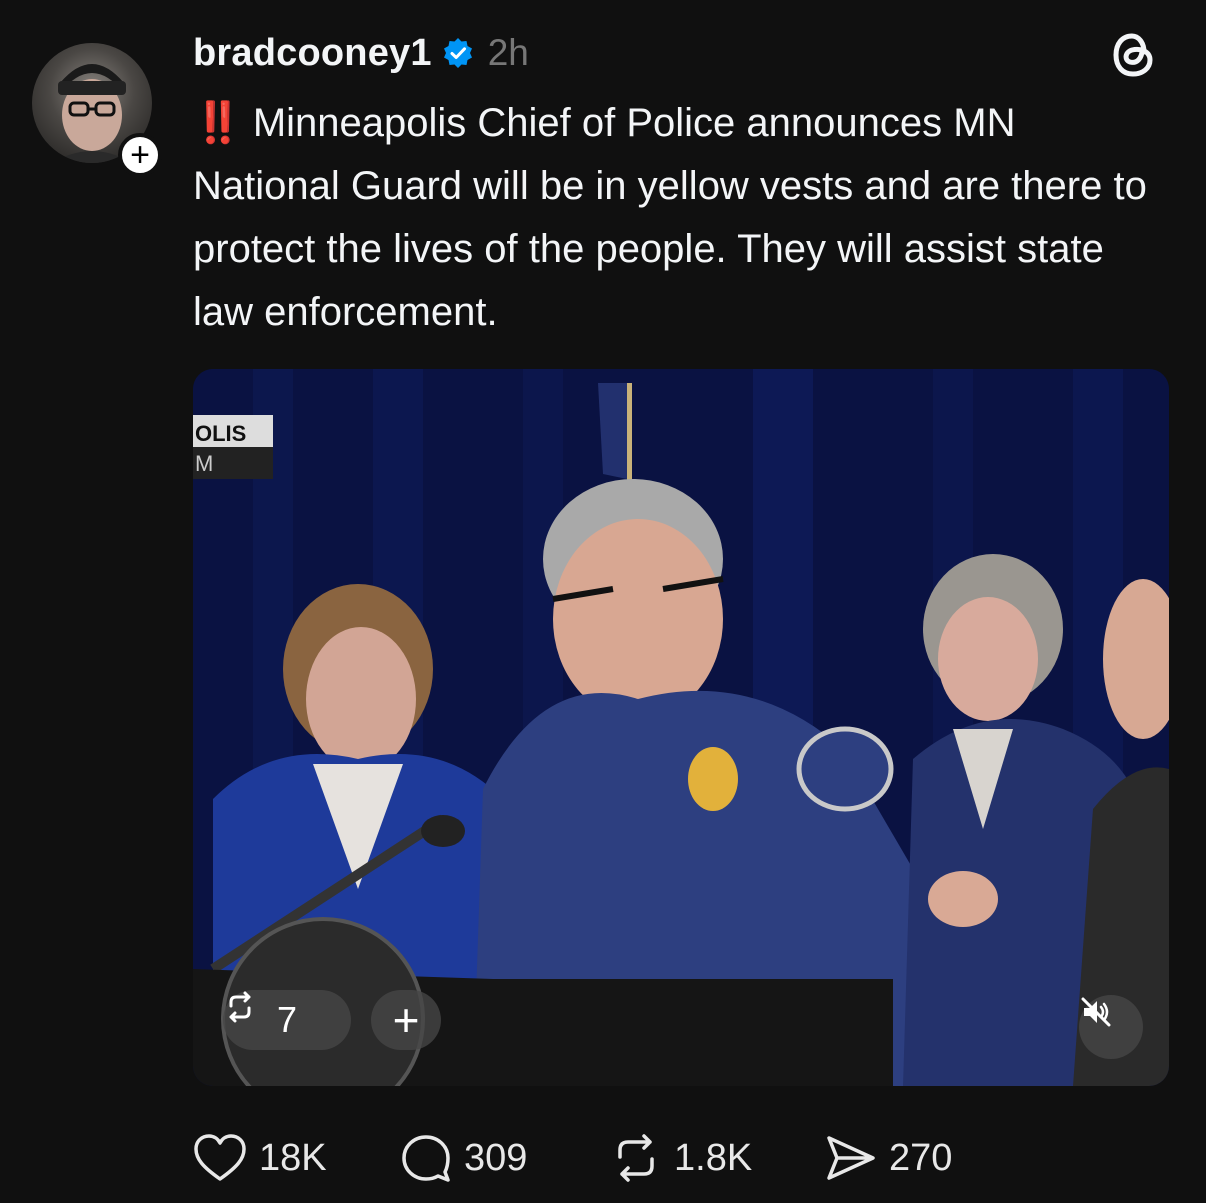 The image size is (1206, 1203). I want to click on share-button: 270, so click(888, 1158).